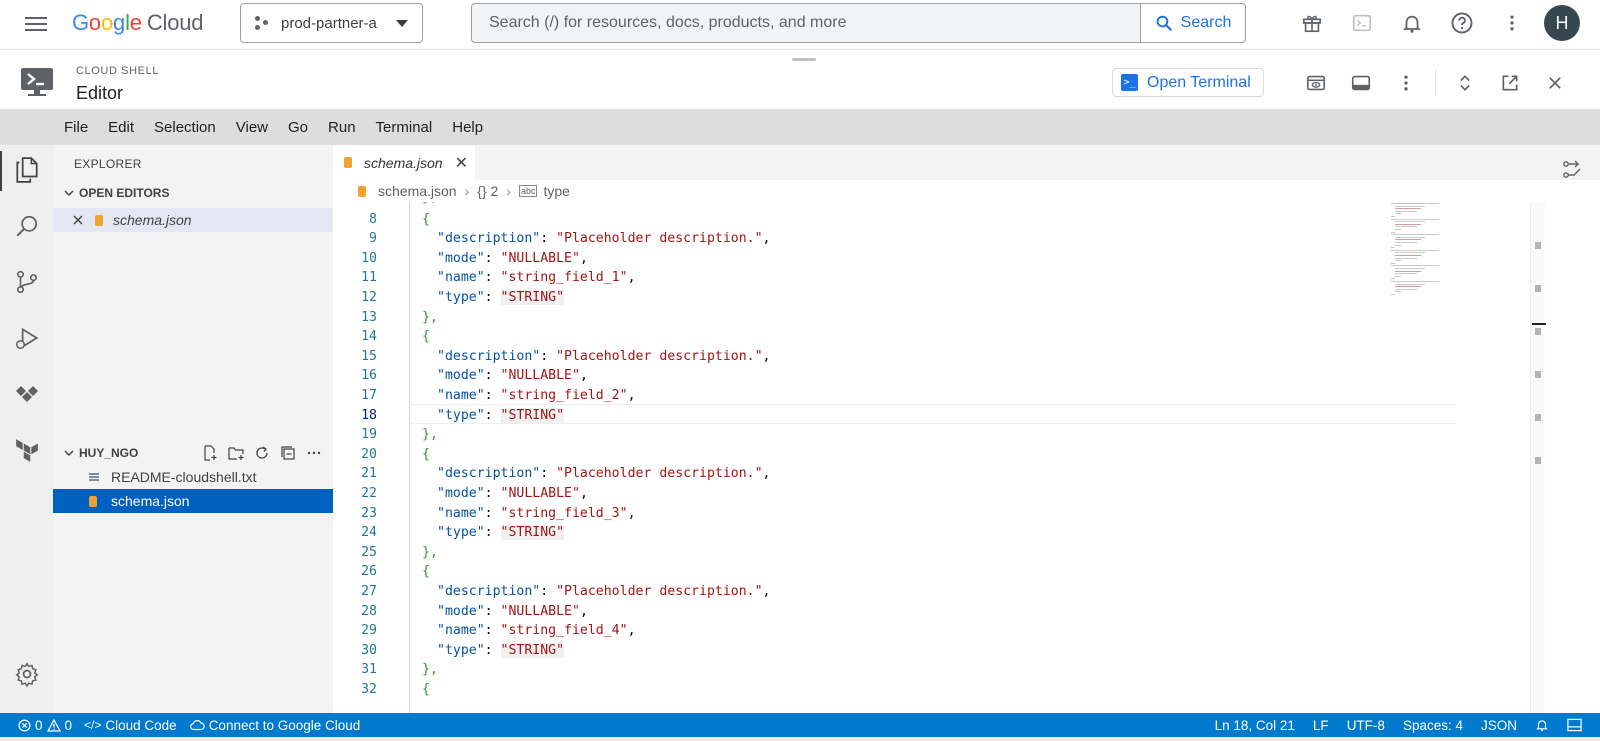  What do you see at coordinates (27, 674) in the screenshot?
I see `settings-gear-icon` at bounding box center [27, 674].